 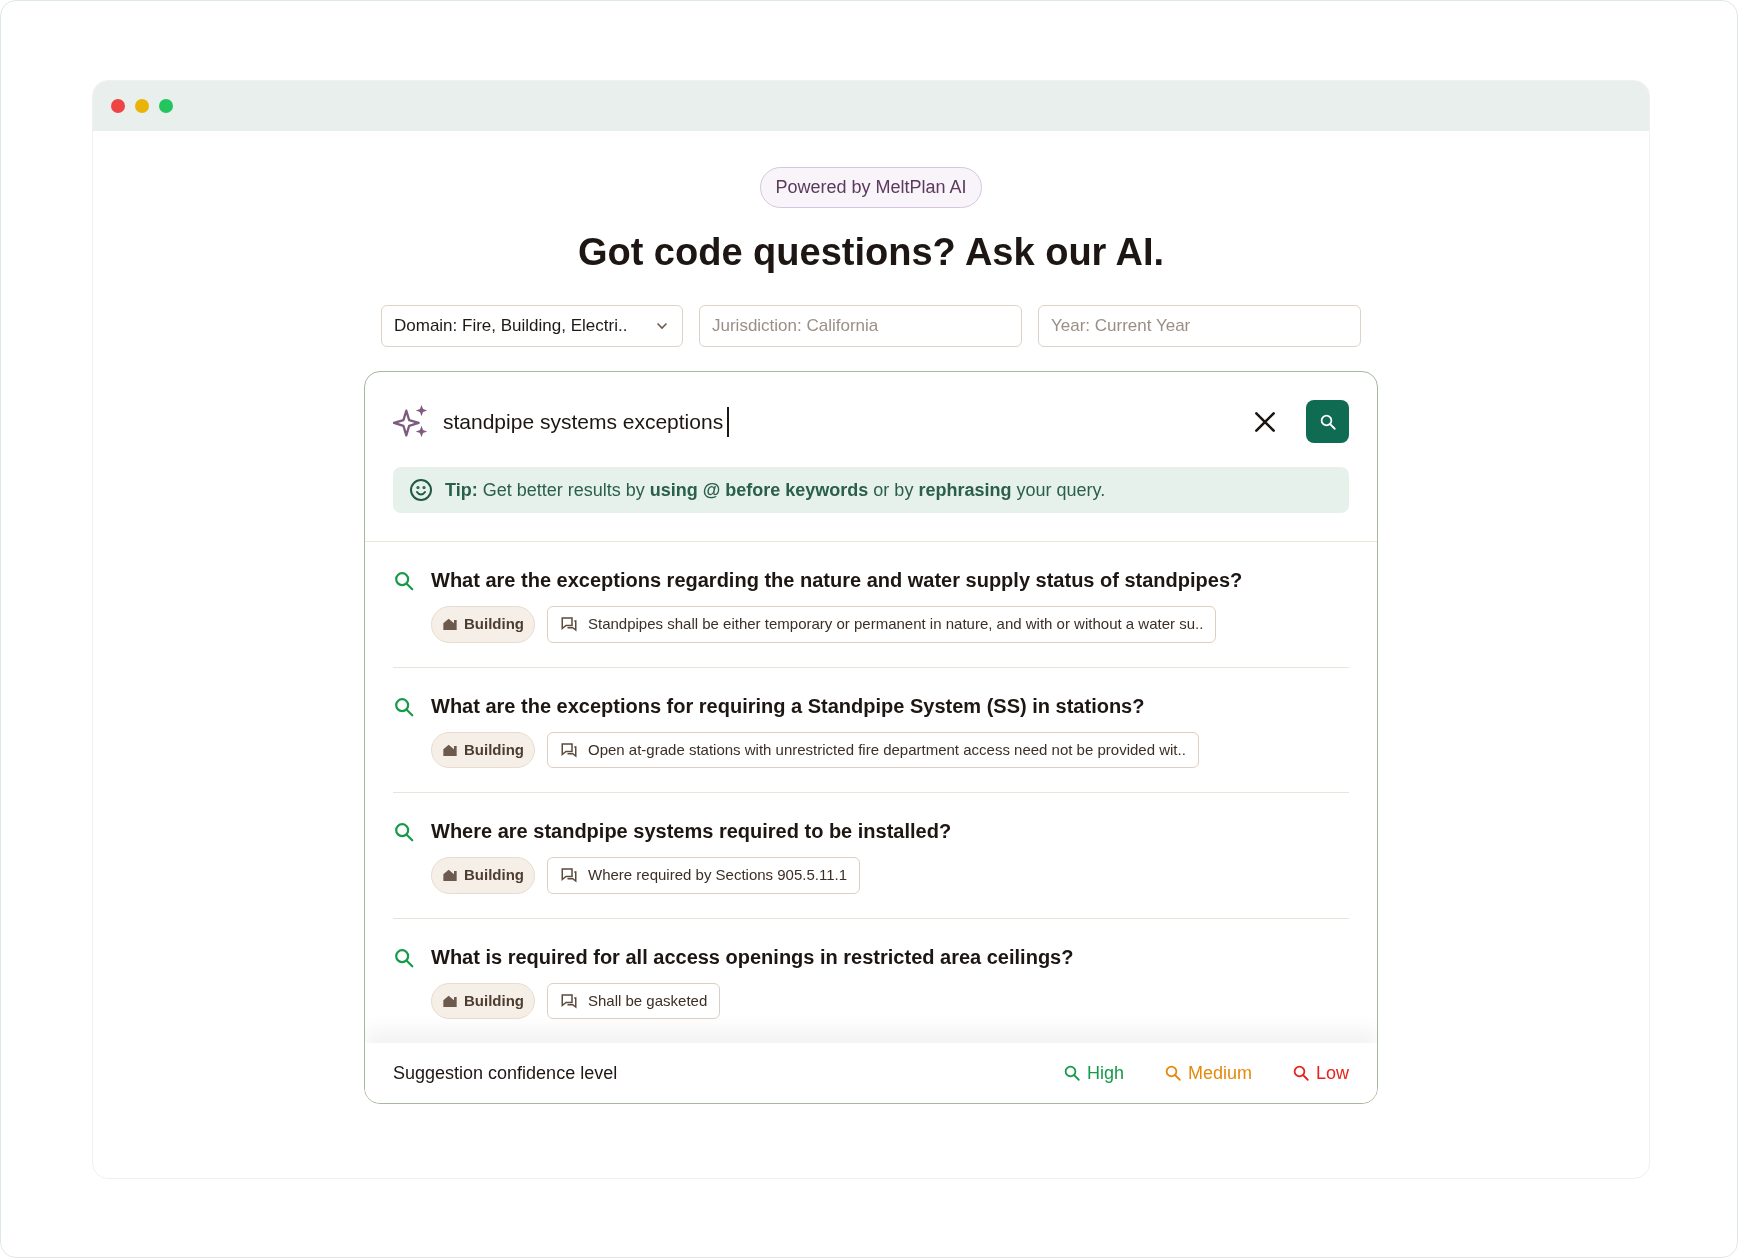 What do you see at coordinates (841, 421) in the screenshot?
I see `search-input: standpipe systems exceptions` at bounding box center [841, 421].